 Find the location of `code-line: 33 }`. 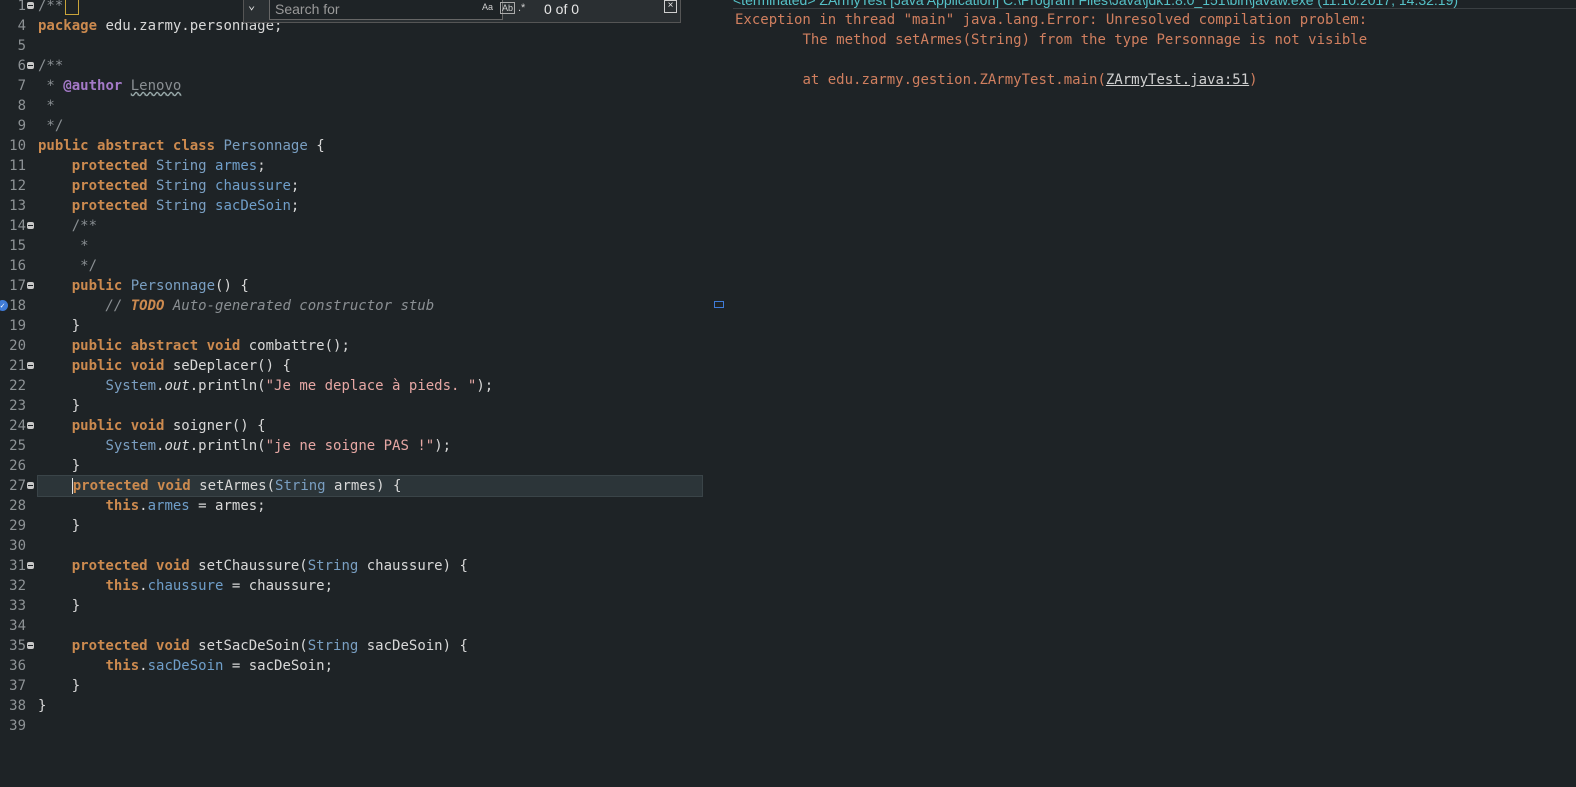

code-line: 33 } is located at coordinates (353, 606).